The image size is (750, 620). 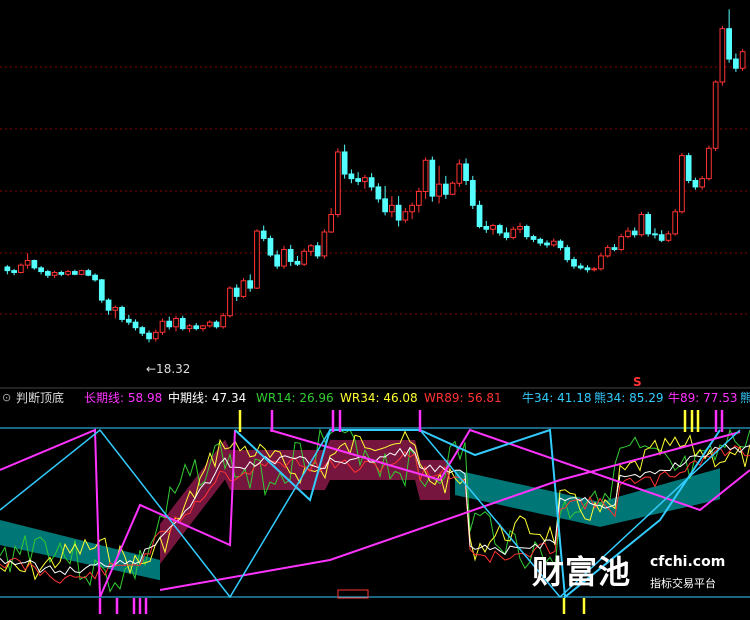 I want to click on legend-mid-term: 中期线: 47.34, so click(x=207, y=398).